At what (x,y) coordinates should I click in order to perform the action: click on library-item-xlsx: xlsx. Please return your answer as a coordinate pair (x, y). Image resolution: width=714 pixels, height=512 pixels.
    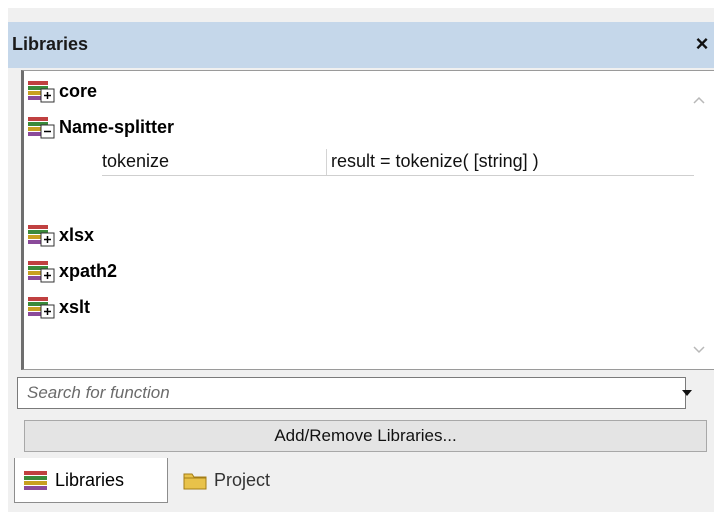
    Looking at the image, I should click on (60, 235).